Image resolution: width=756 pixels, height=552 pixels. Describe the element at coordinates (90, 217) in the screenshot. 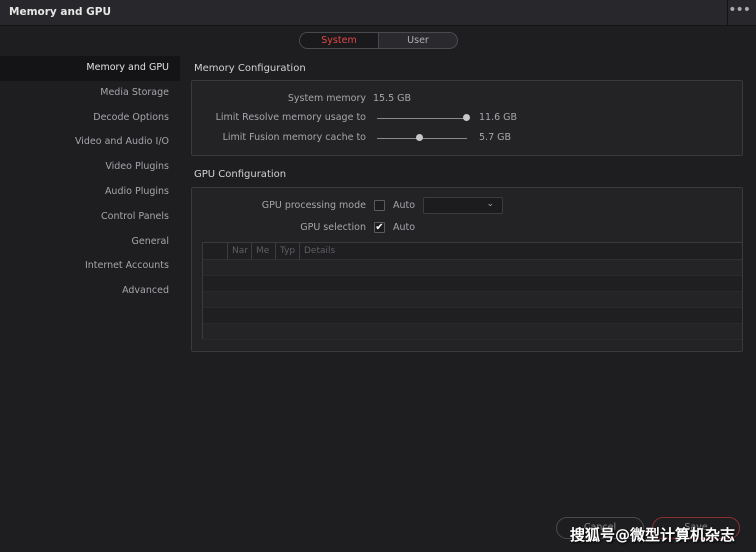

I see `sidebar-item-control-panels: Control Panels` at that location.